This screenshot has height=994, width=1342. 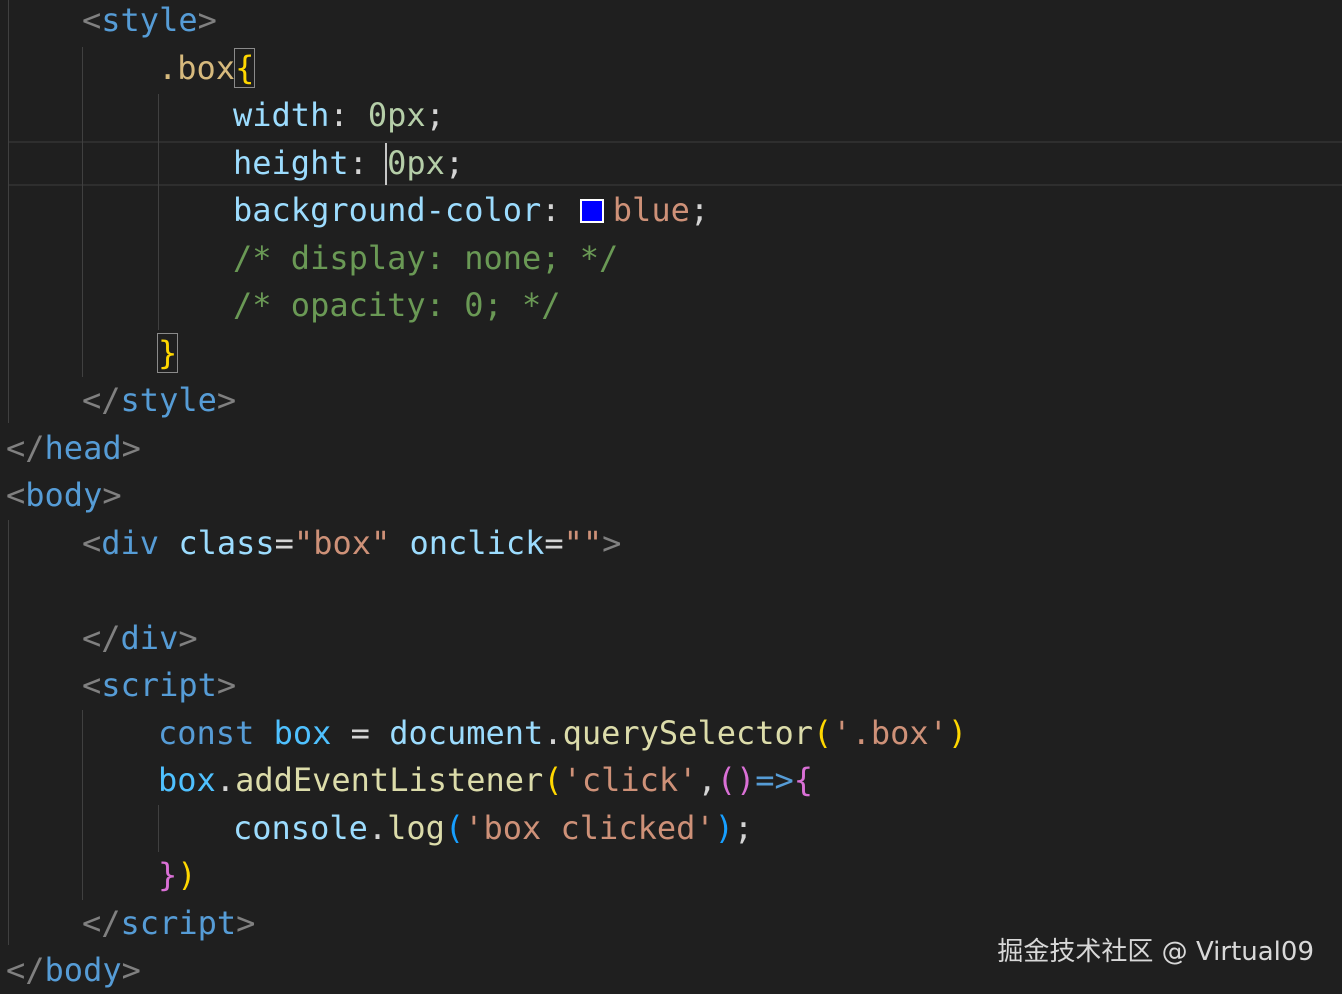 I want to click on code-line-7: /* opacity: 0; */, so click(x=397, y=305).